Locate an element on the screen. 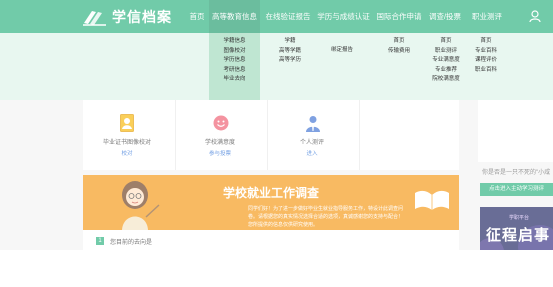 The width and height of the screenshot is (553, 287). dropdown-item: 高等学籍 is located at coordinates (290, 52).